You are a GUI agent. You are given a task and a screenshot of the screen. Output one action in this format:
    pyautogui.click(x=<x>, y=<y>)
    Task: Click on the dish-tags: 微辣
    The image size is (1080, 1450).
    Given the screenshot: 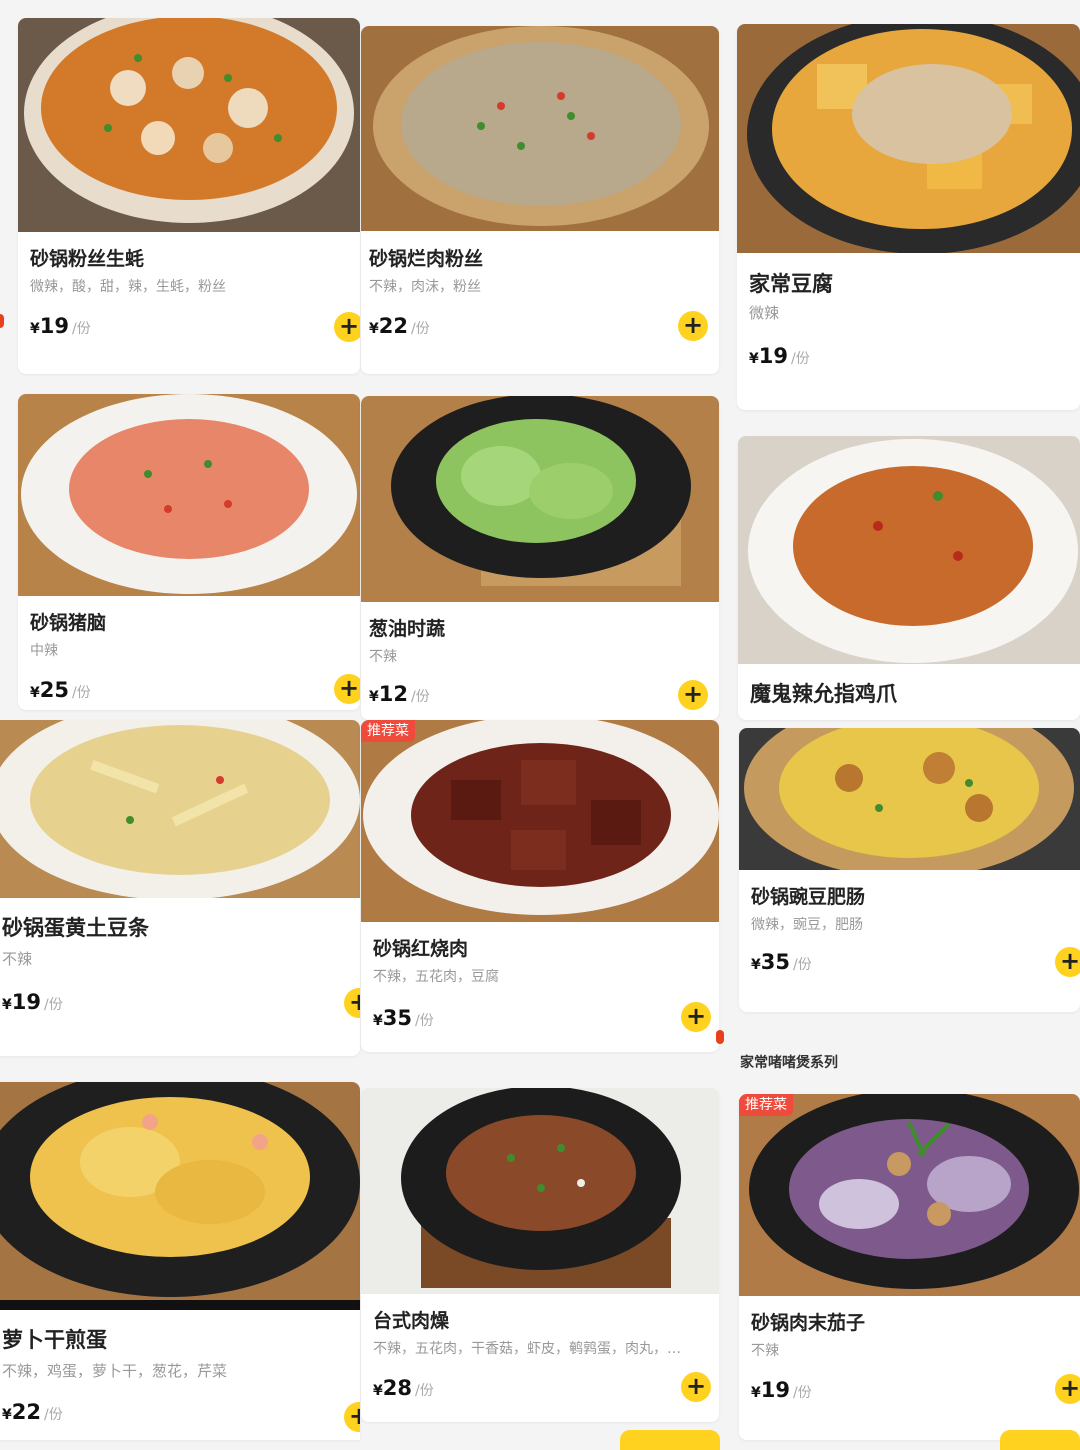 What is the action you would take?
    pyautogui.click(x=764, y=313)
    